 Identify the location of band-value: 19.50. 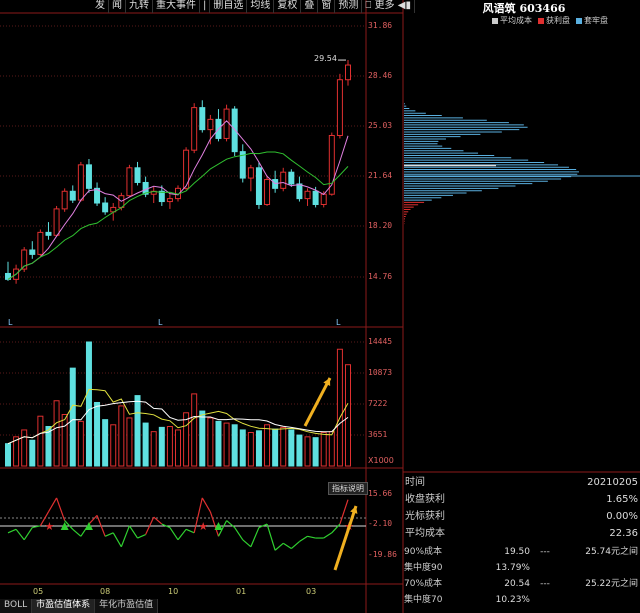
(517, 552).